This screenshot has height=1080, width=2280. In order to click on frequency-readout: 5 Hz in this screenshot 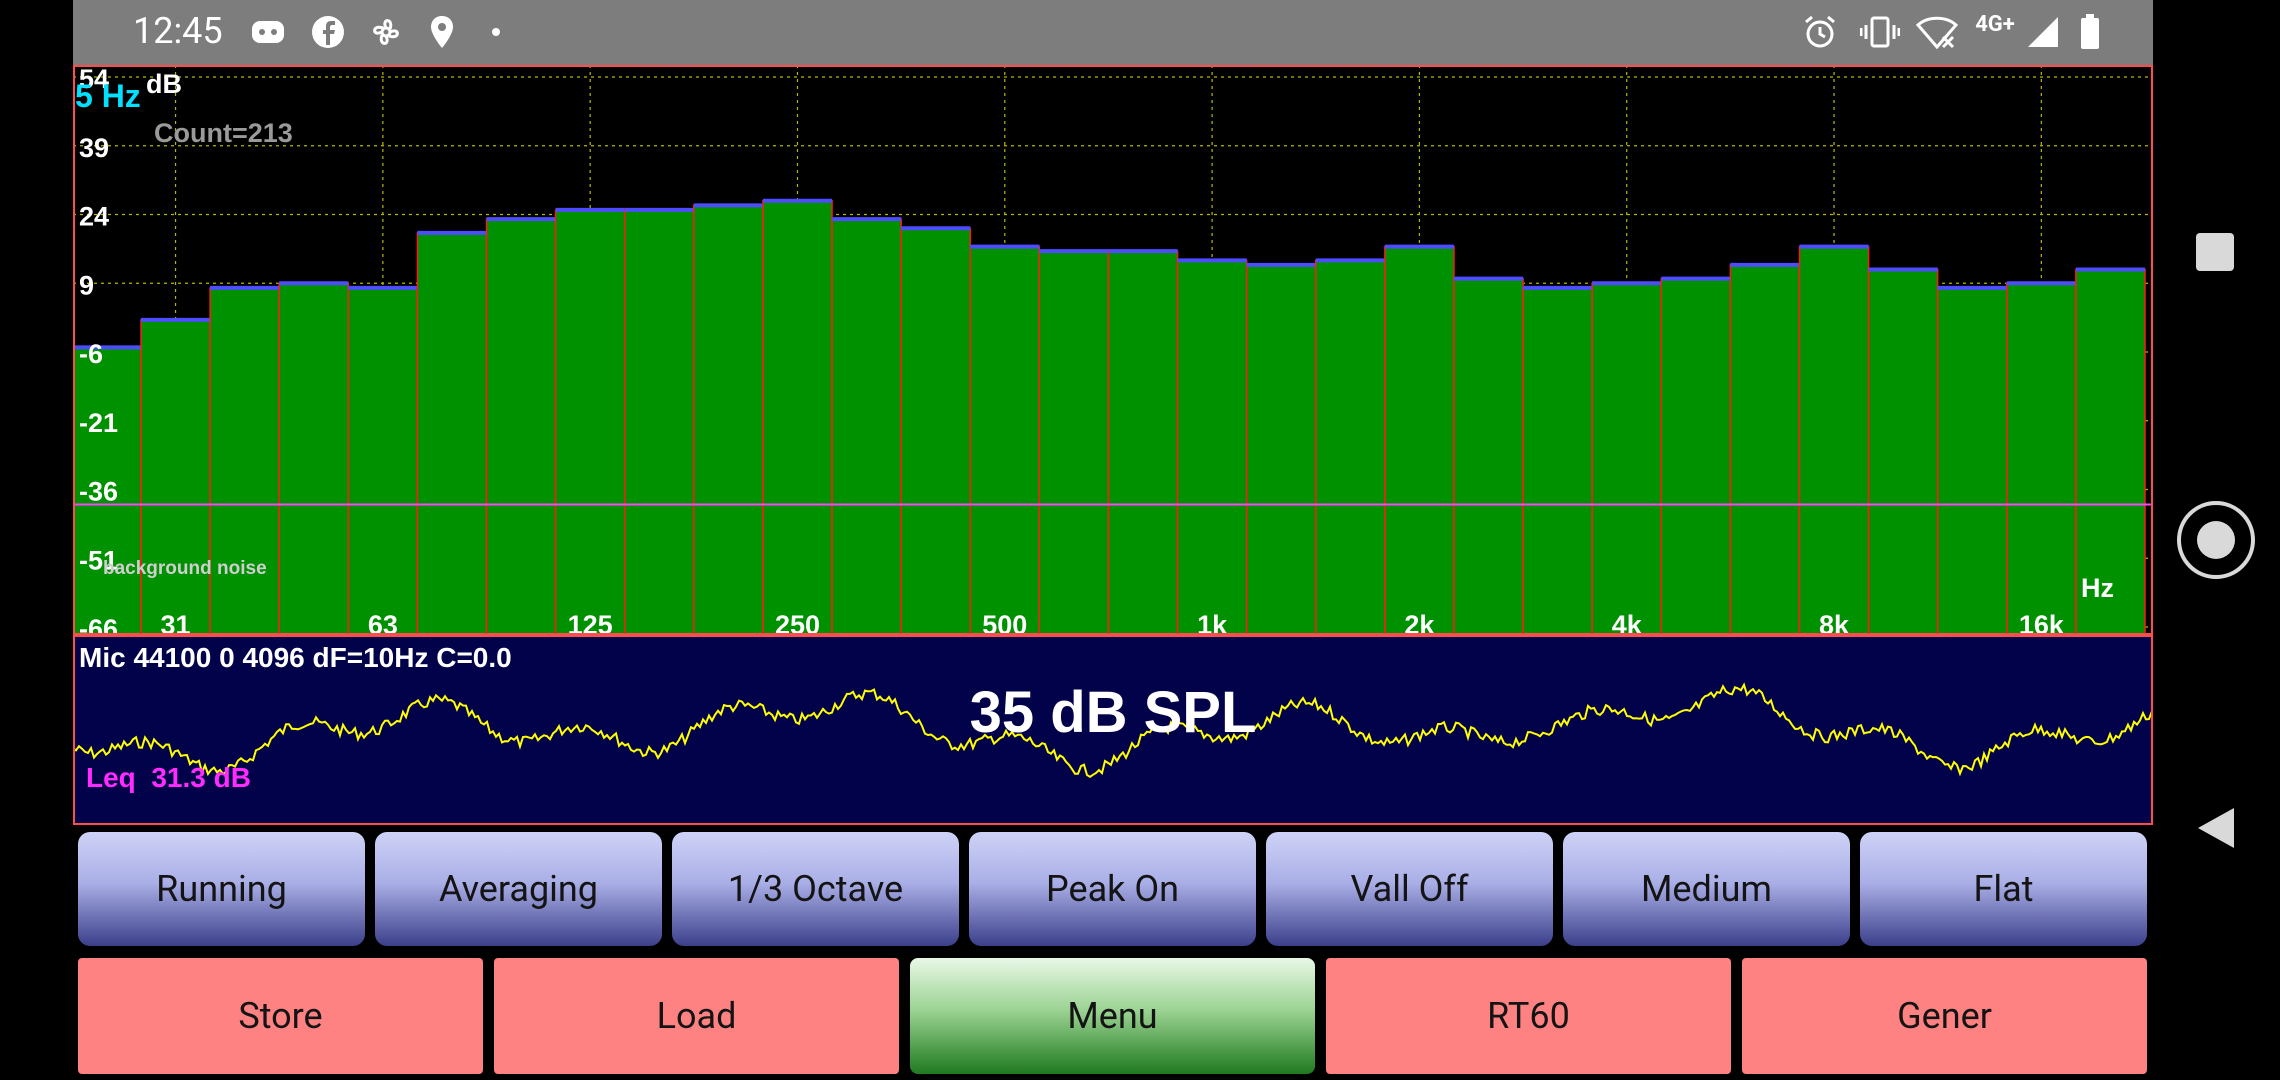, I will do `click(108, 96)`.